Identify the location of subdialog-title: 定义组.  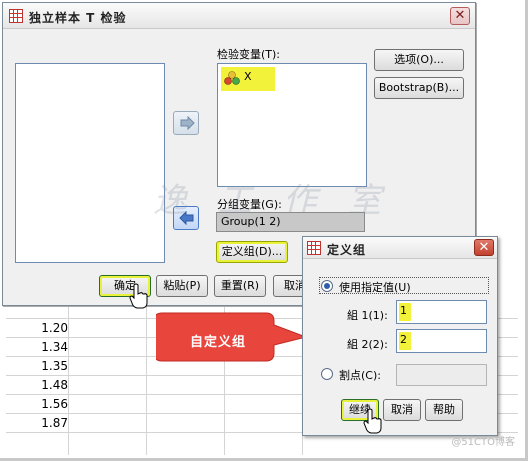
(347, 250).